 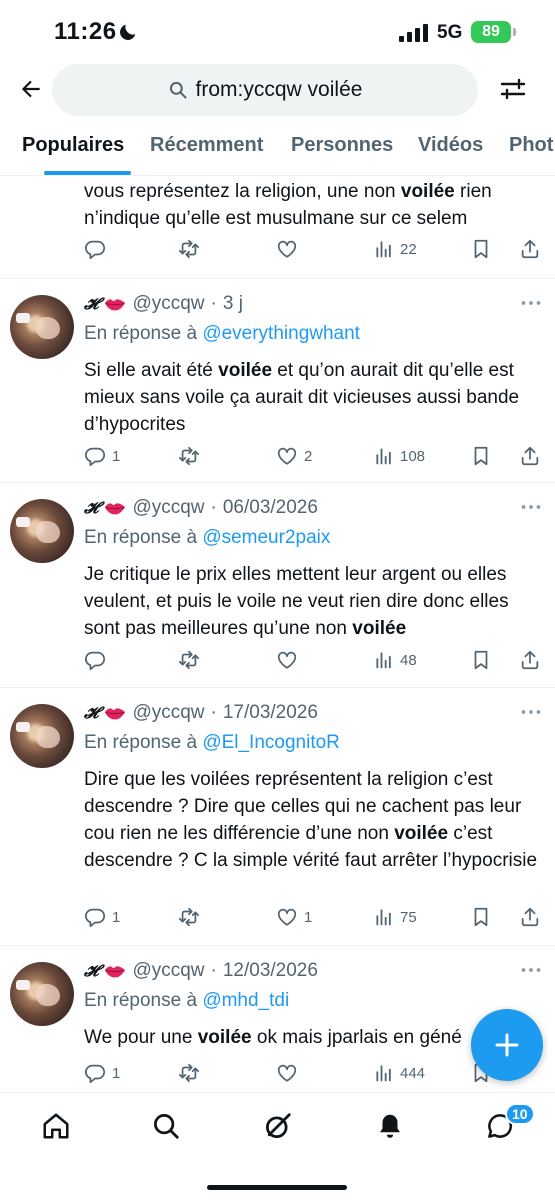 What do you see at coordinates (271, 742) in the screenshot?
I see `mention-link: @El_IncognitoR` at bounding box center [271, 742].